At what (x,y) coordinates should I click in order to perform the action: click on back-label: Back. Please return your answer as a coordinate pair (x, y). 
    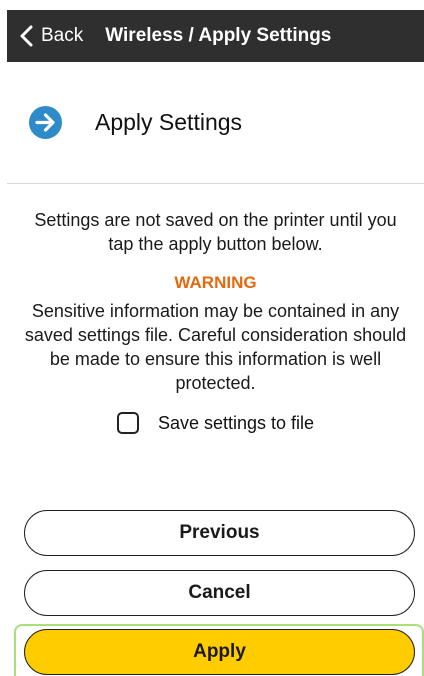
    Looking at the image, I should click on (62, 35).